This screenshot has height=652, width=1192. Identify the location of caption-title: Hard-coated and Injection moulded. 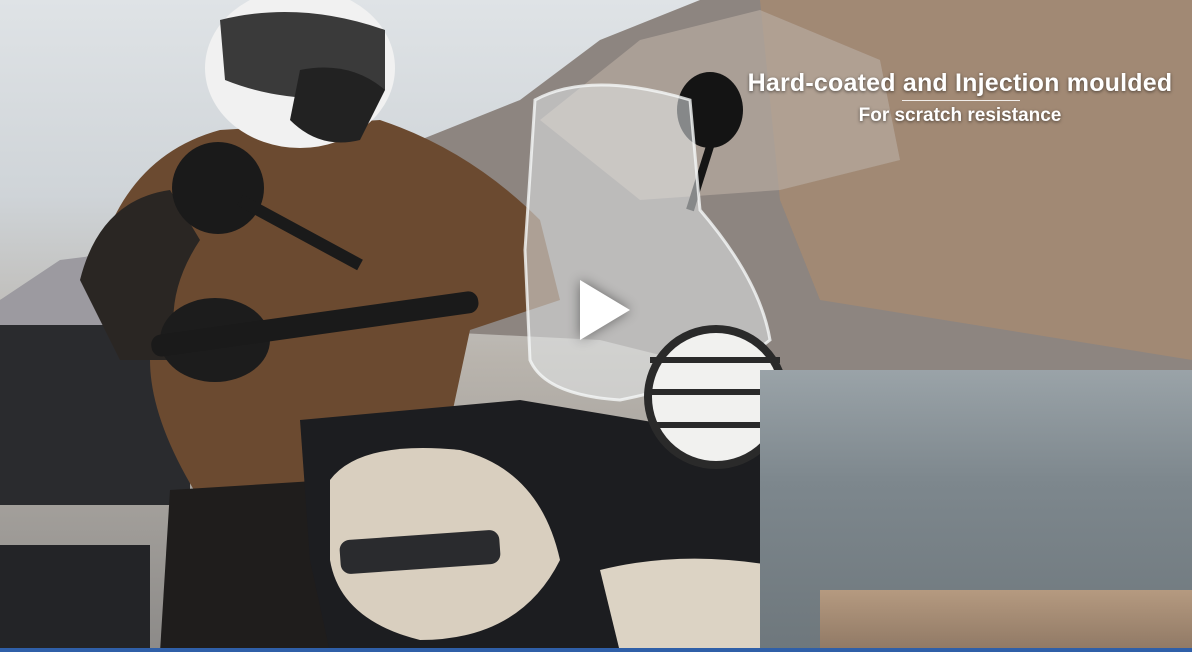
(960, 83).